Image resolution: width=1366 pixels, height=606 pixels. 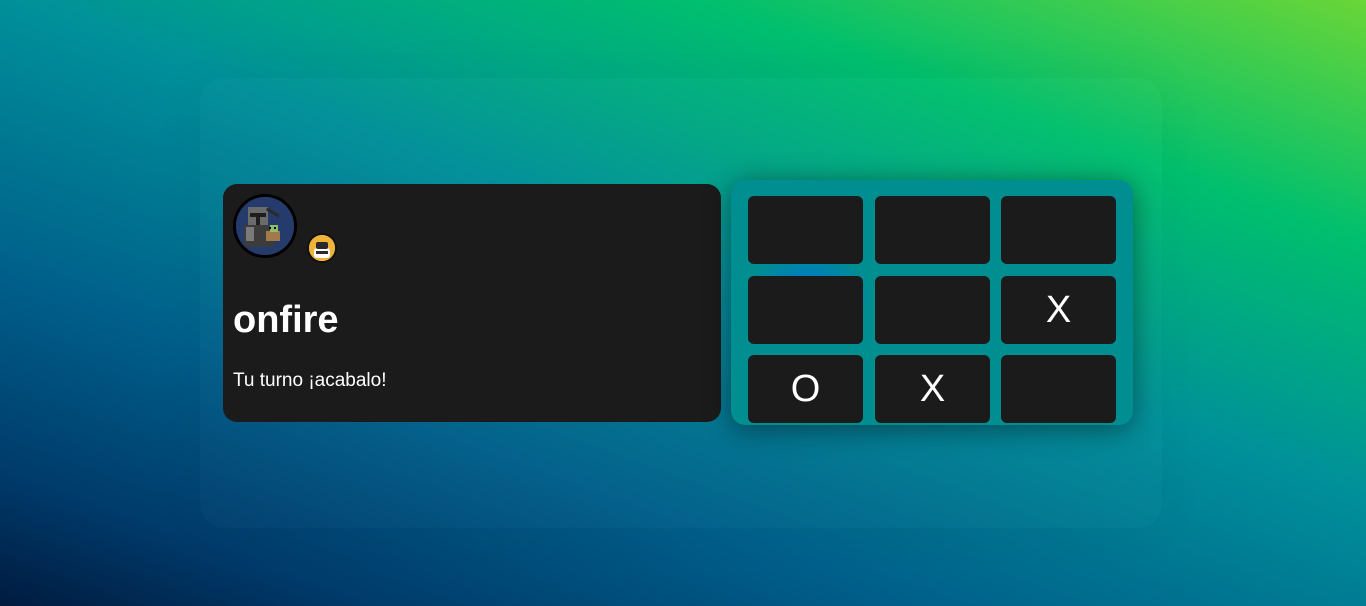 What do you see at coordinates (805, 389) in the screenshot?
I see `board-cell-7: O` at bounding box center [805, 389].